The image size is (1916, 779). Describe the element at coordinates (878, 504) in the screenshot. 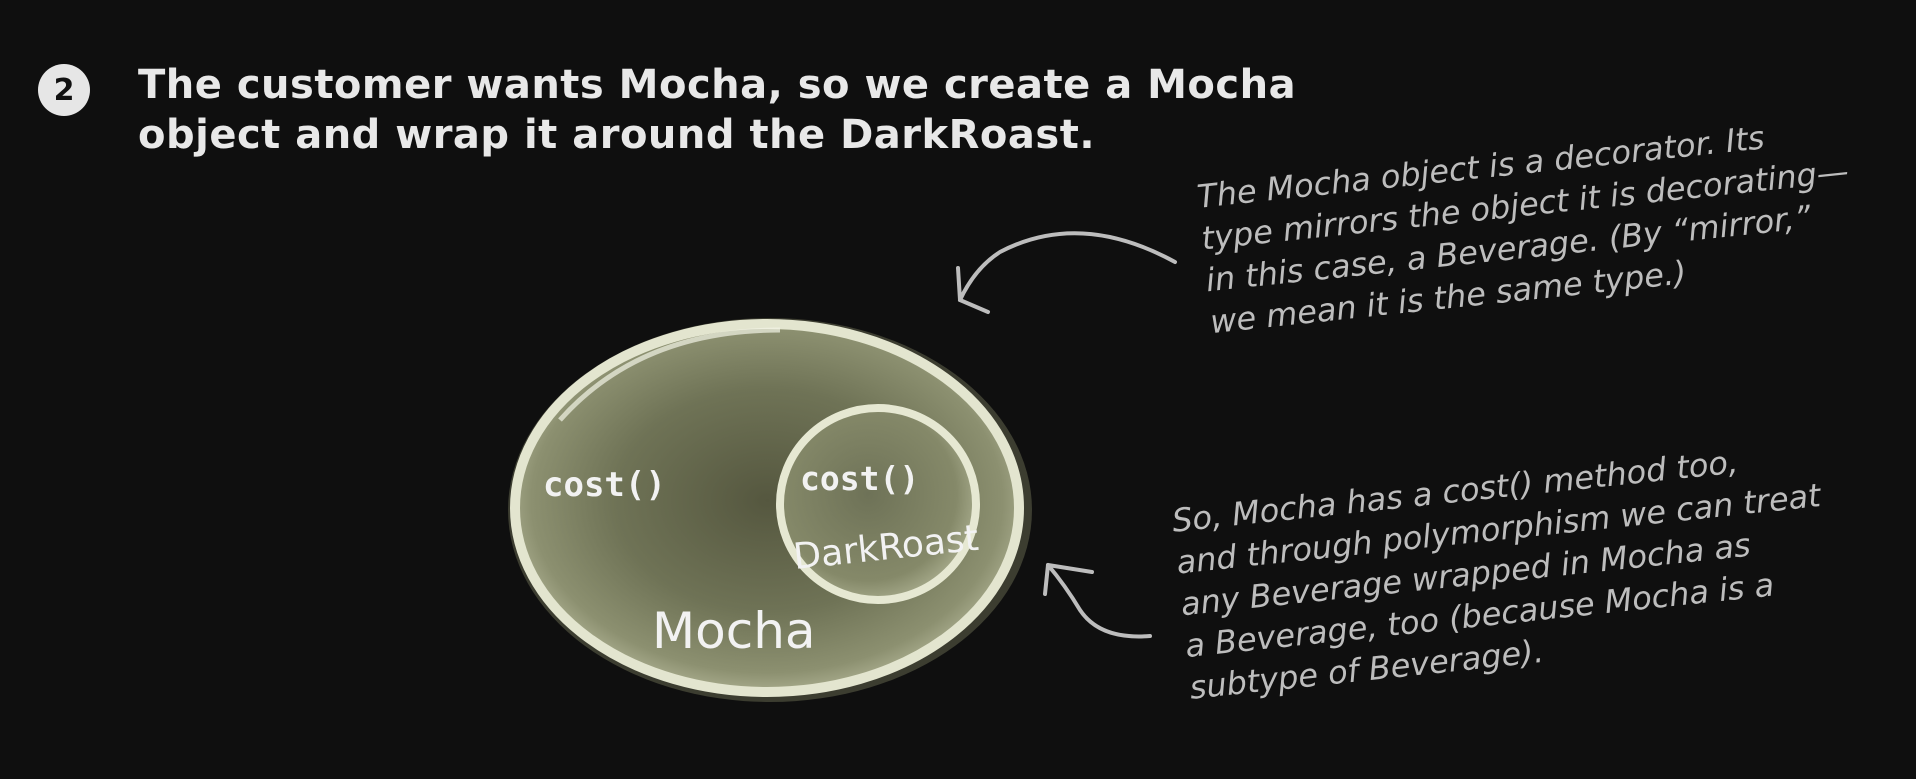

I see `darkroast-object: cost() DarkRoast` at that location.